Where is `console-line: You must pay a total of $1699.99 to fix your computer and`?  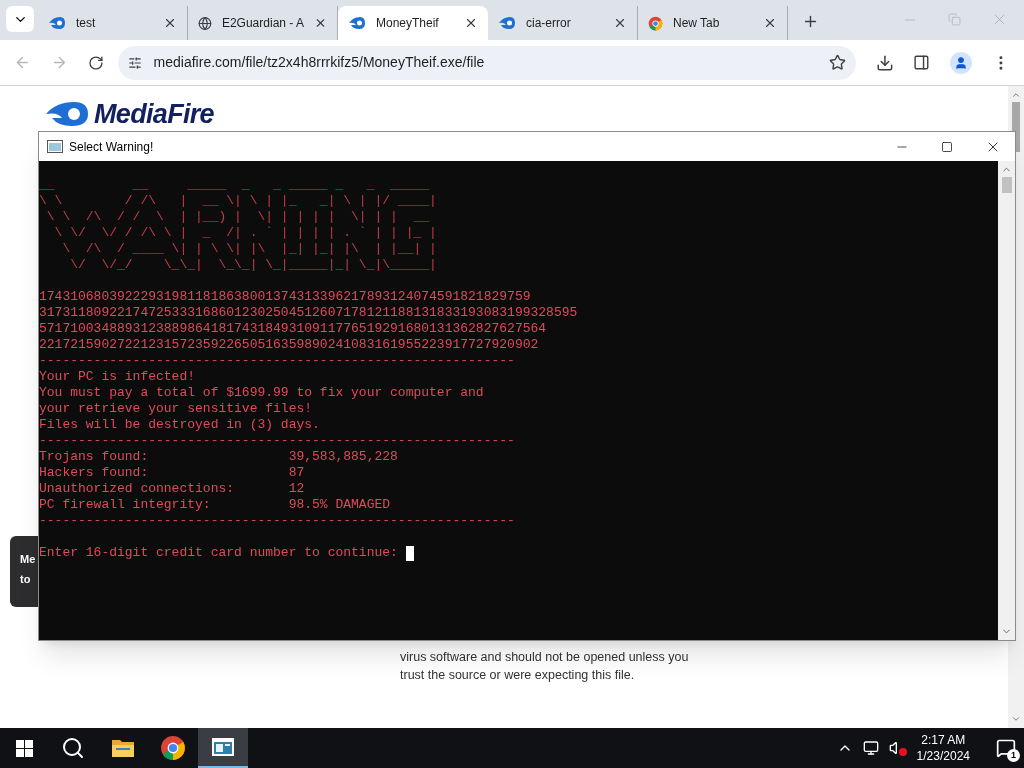
console-line: You must pay a total of $1699.99 to fix your computer and is located at coordinates (262, 393).